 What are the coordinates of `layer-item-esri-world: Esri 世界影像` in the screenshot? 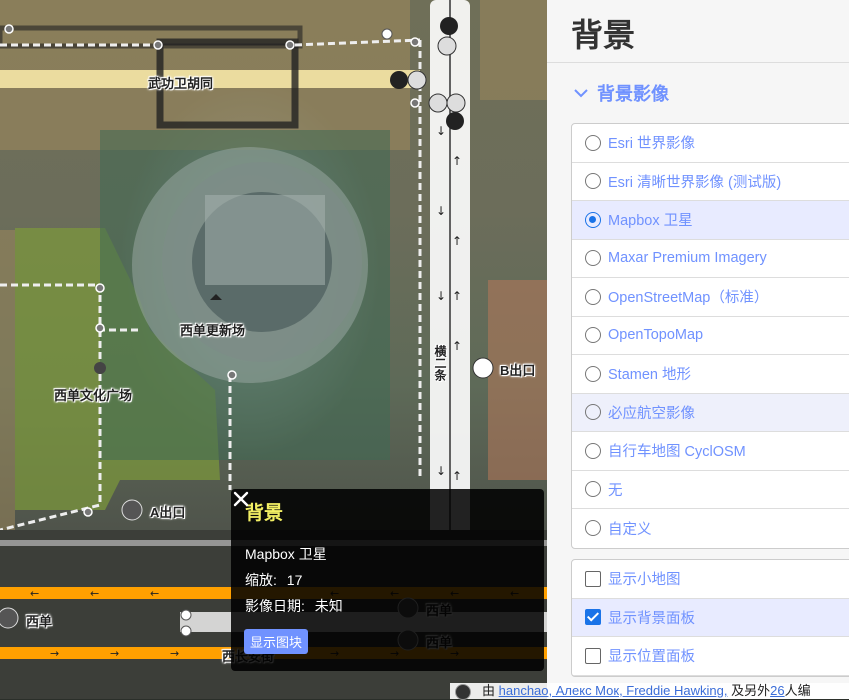 It's located at (710, 143).